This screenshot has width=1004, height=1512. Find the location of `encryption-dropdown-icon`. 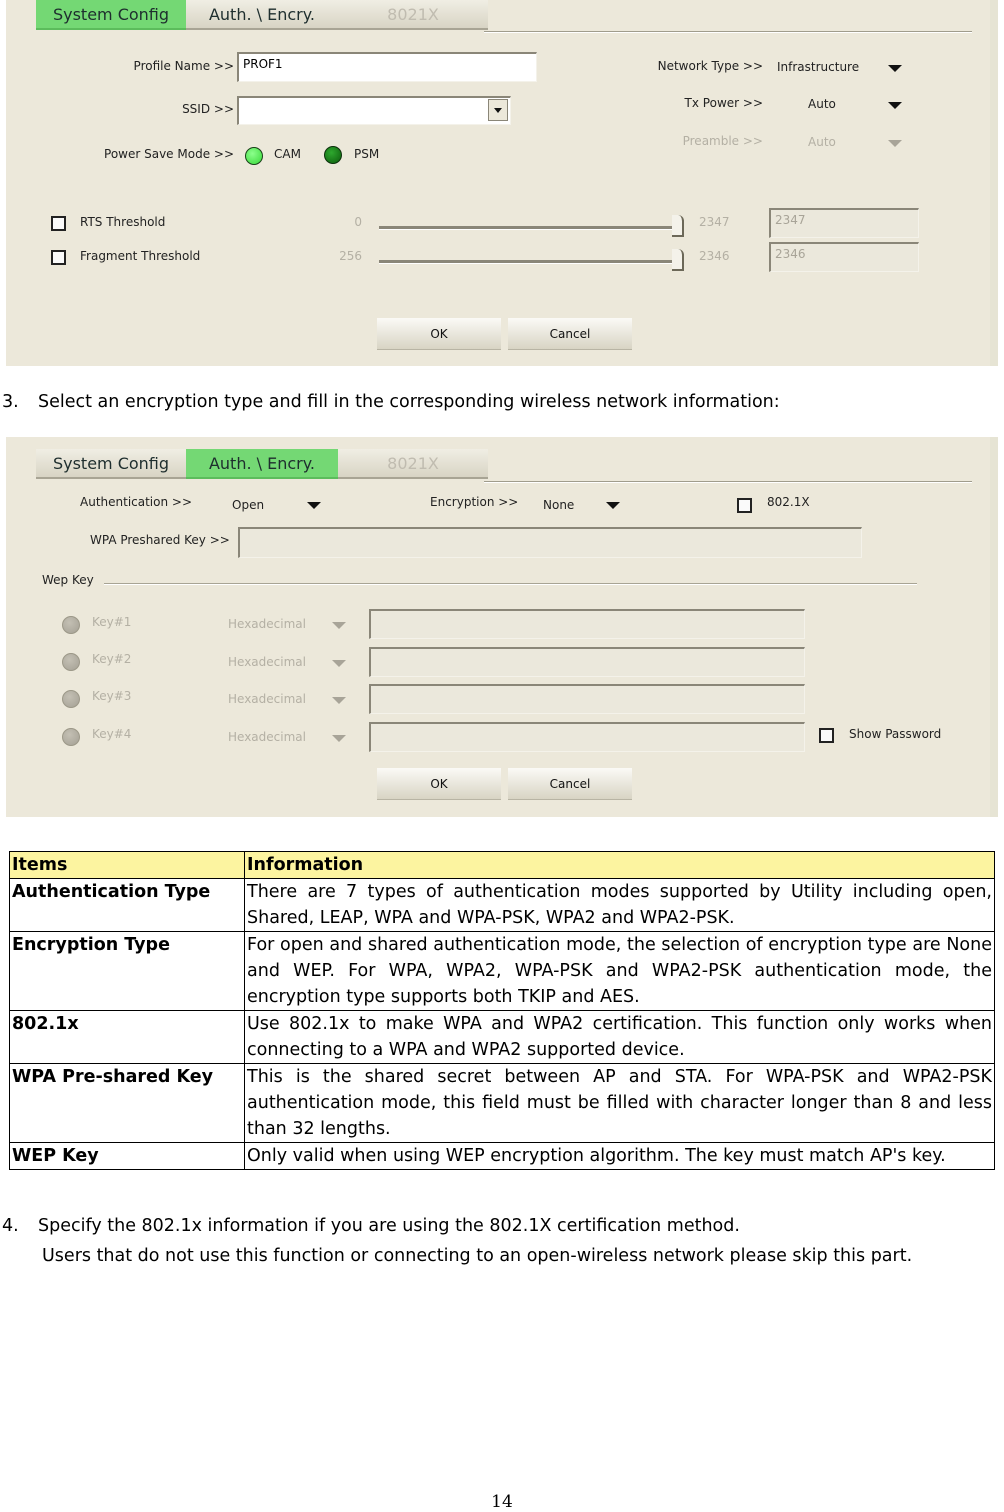

encryption-dropdown-icon is located at coordinates (613, 505).